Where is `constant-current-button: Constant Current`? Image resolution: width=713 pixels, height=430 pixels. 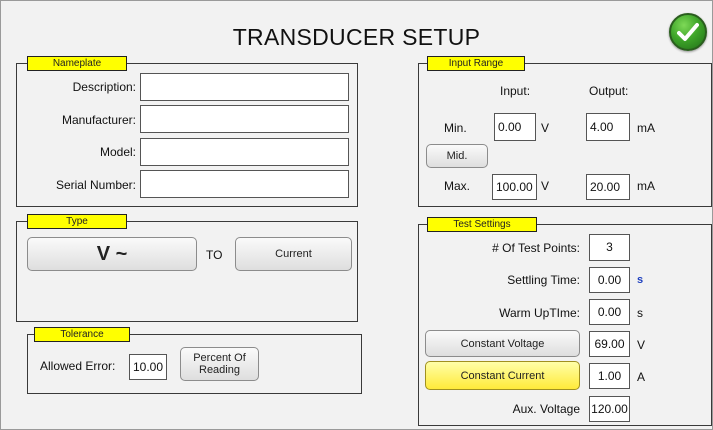
constant-current-button: Constant Current is located at coordinates (502, 375).